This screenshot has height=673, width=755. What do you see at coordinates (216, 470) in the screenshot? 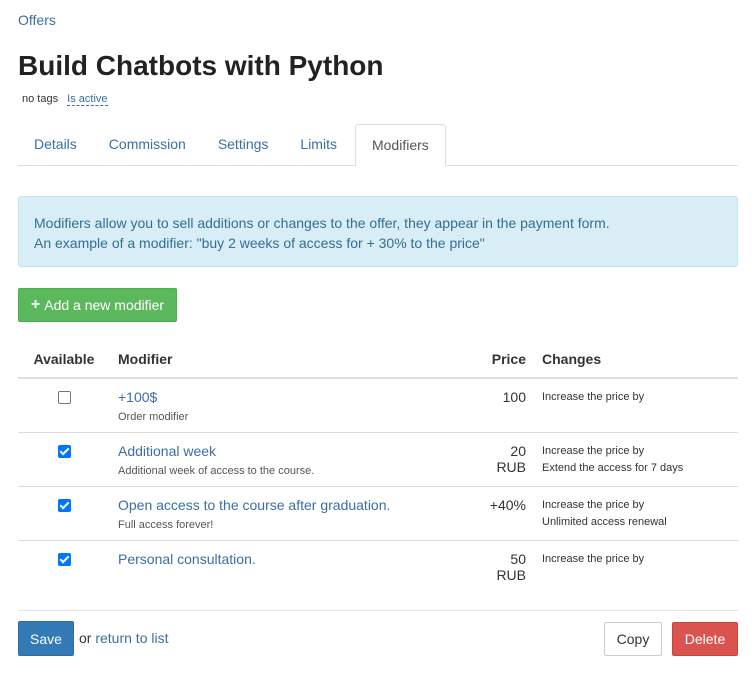
I see `modifier-description: Additional week of access to the course.` at bounding box center [216, 470].